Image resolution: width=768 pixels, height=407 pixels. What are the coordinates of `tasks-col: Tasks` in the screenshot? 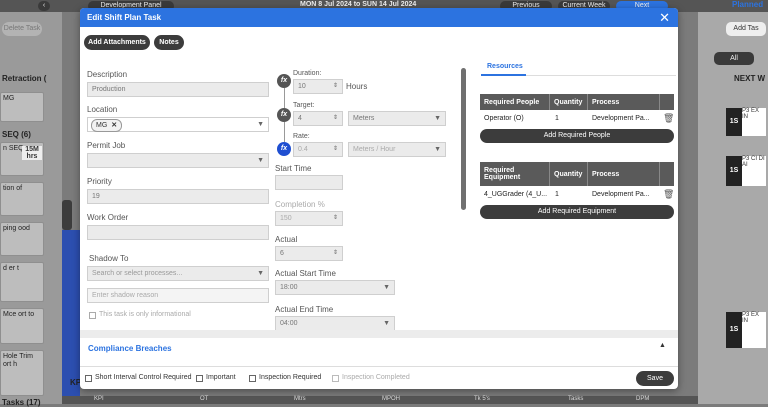 It's located at (576, 399).